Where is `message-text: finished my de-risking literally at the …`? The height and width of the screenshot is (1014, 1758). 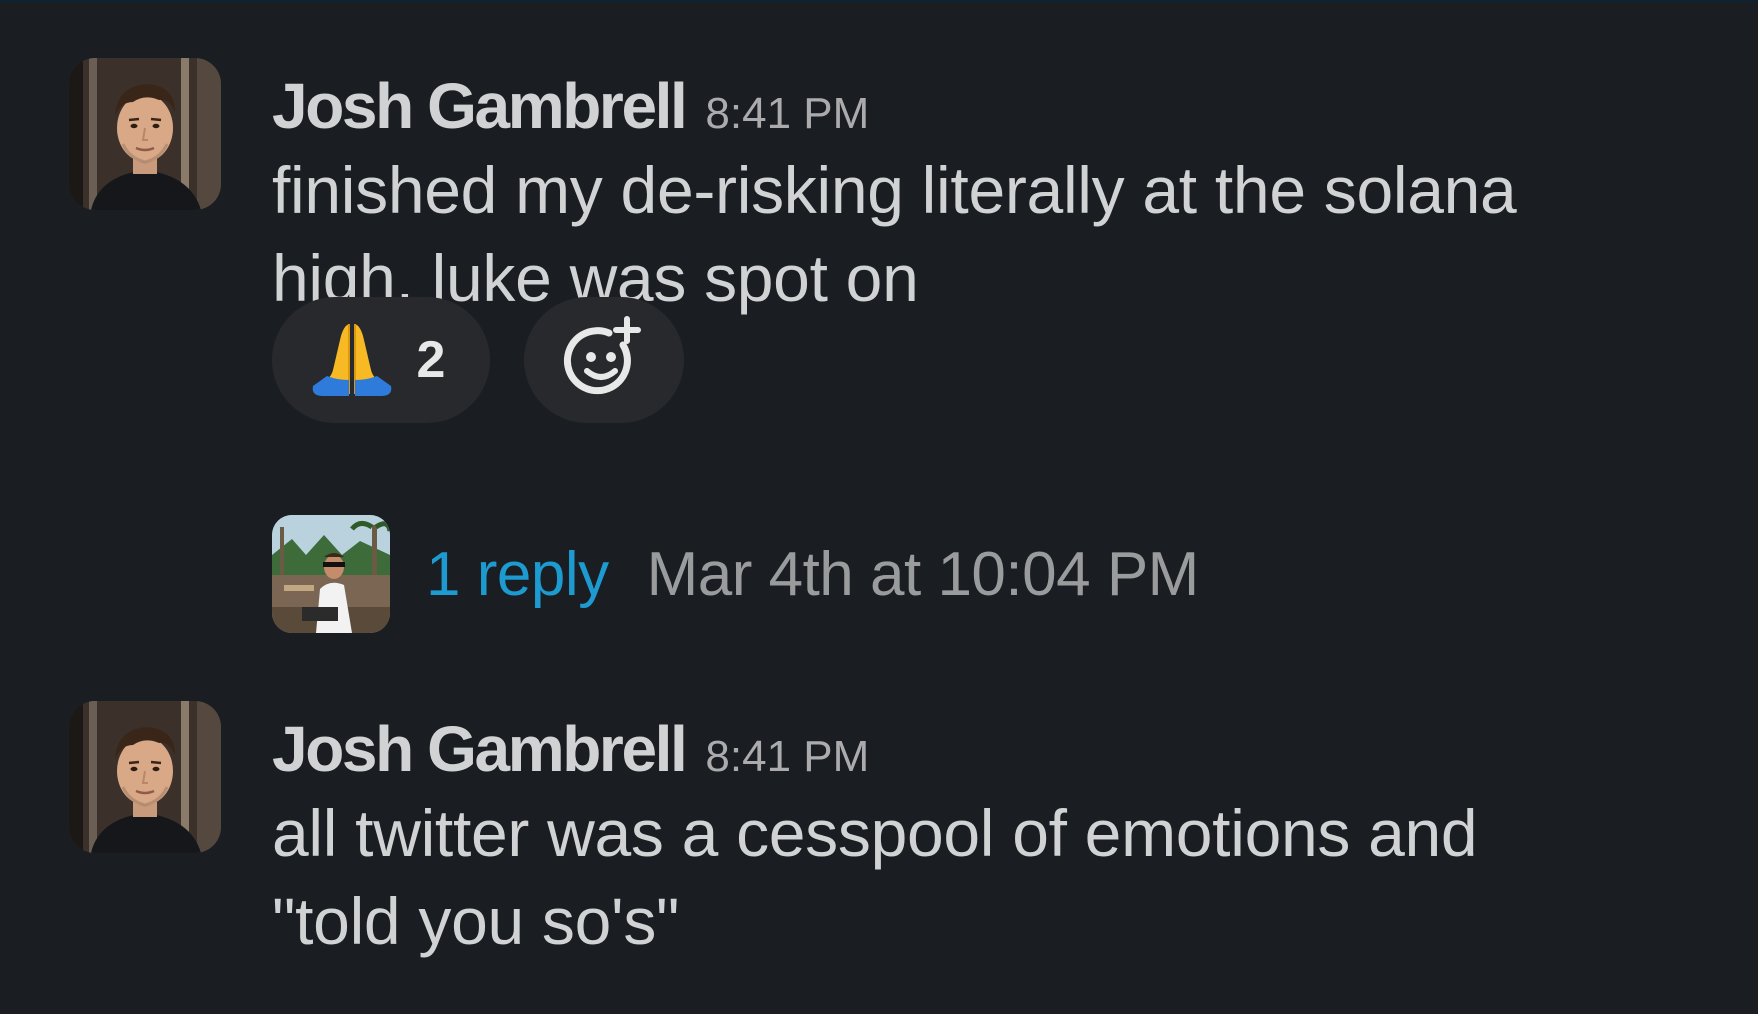 message-text: finished my de-risking literally at the … is located at coordinates (982, 234).